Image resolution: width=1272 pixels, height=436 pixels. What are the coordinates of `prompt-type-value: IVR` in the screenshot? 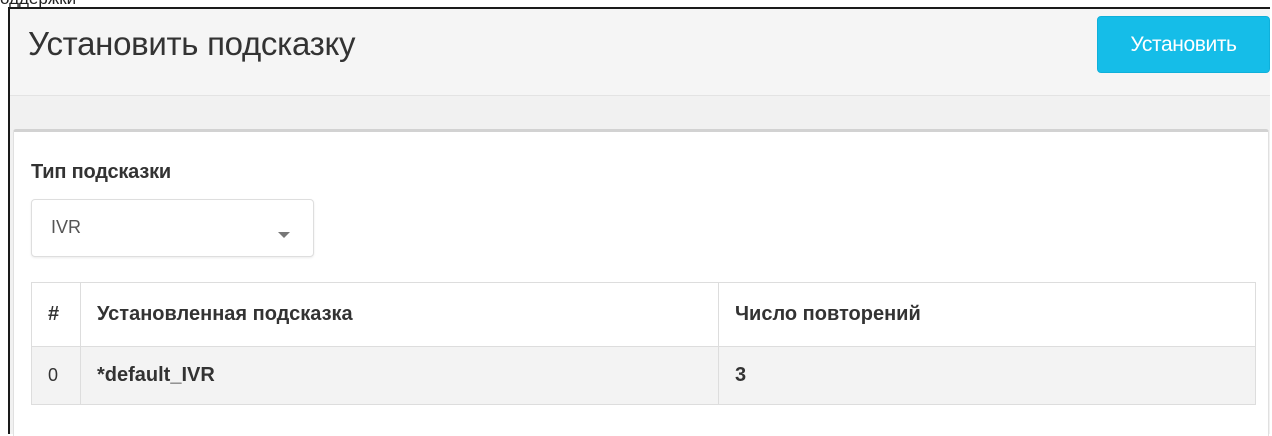 It's located at (66, 227).